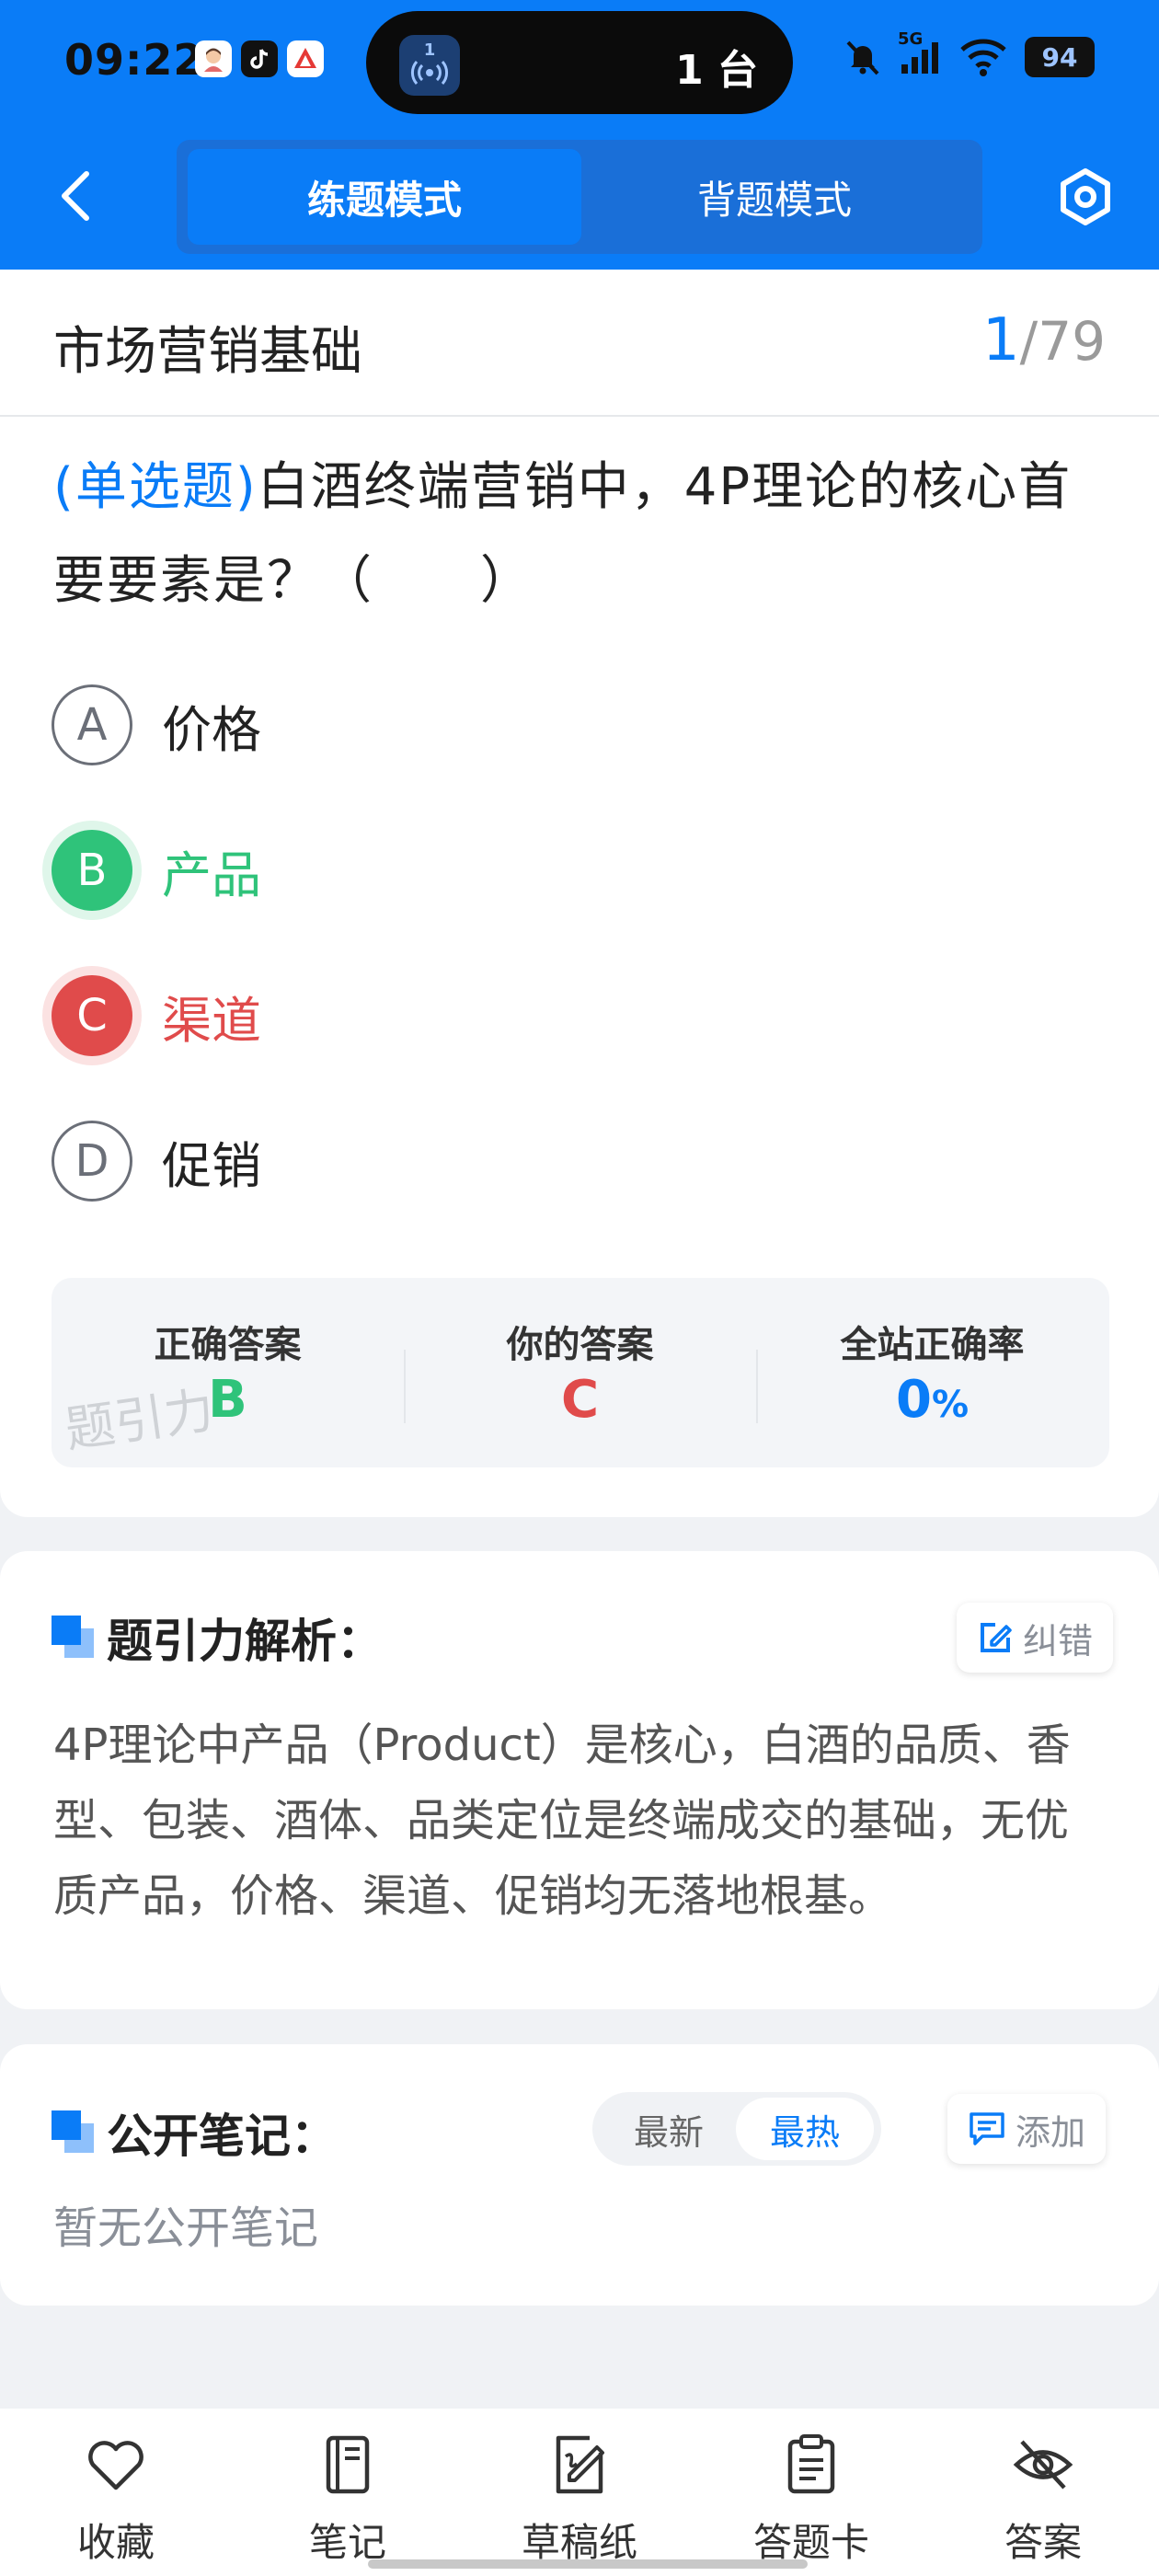 The width and height of the screenshot is (1159, 2576). I want to click on tiktok-icon, so click(259, 58).